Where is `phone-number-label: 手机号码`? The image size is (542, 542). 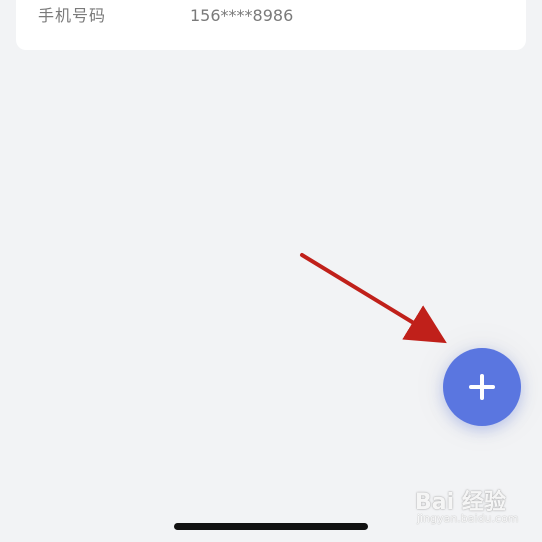 phone-number-label: 手机号码 is located at coordinates (72, 15).